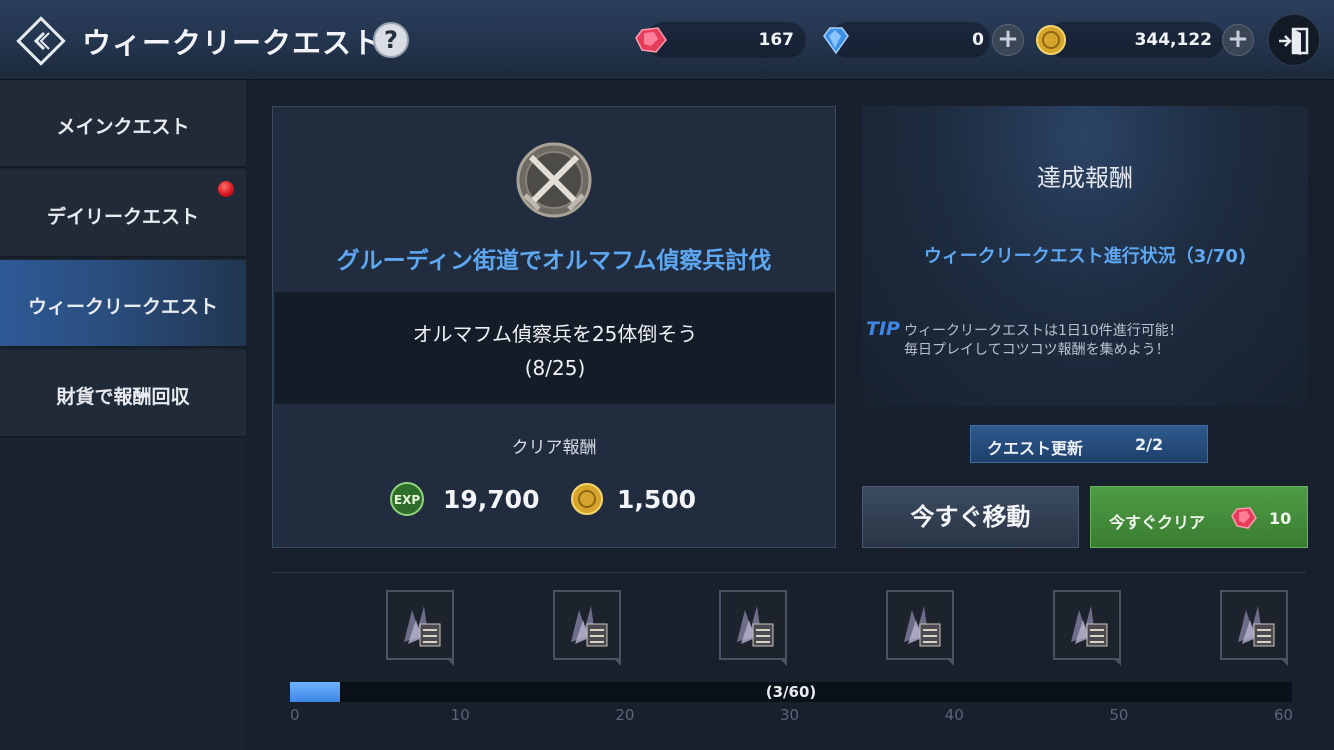 This screenshot has width=1334, height=750. I want to click on diamond-value: 0, so click(978, 40).